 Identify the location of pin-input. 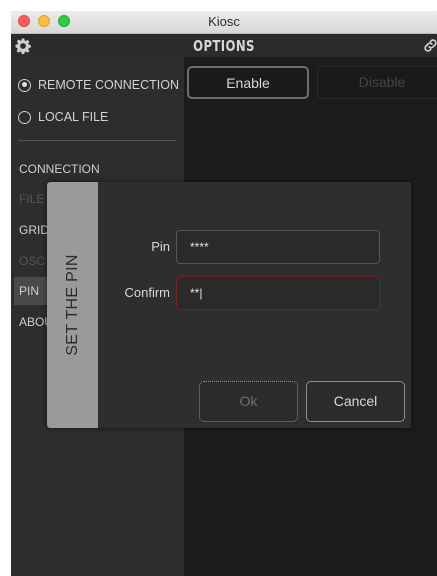
(278, 247).